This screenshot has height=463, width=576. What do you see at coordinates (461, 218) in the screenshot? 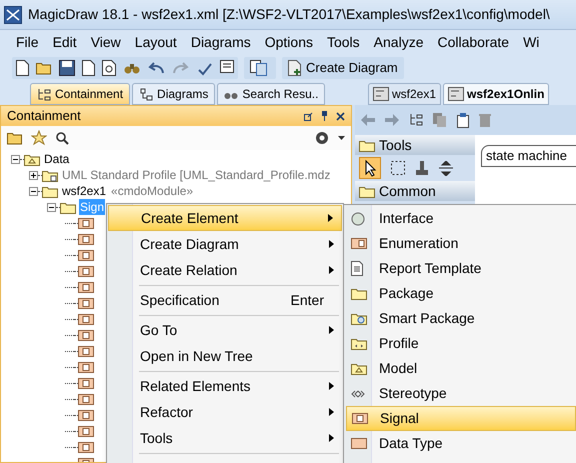
I see `menu-item: Interface` at bounding box center [461, 218].